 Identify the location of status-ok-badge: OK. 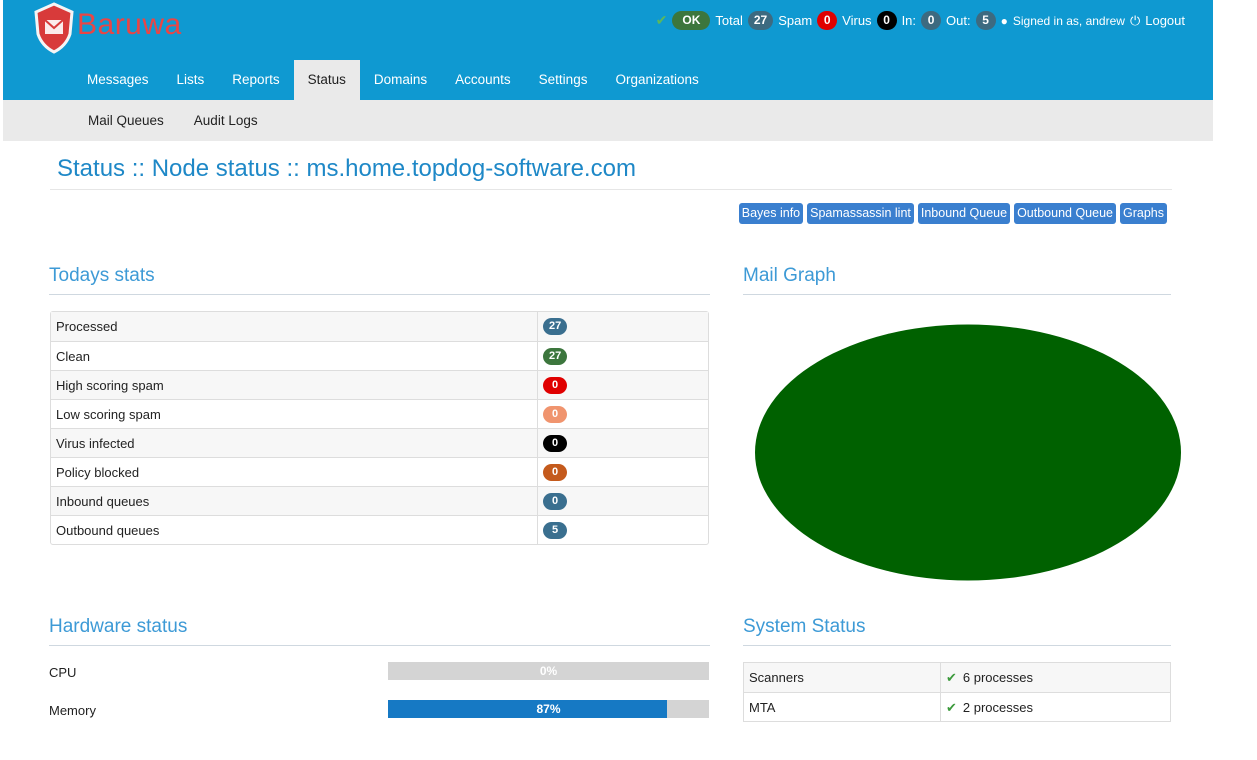
(691, 20).